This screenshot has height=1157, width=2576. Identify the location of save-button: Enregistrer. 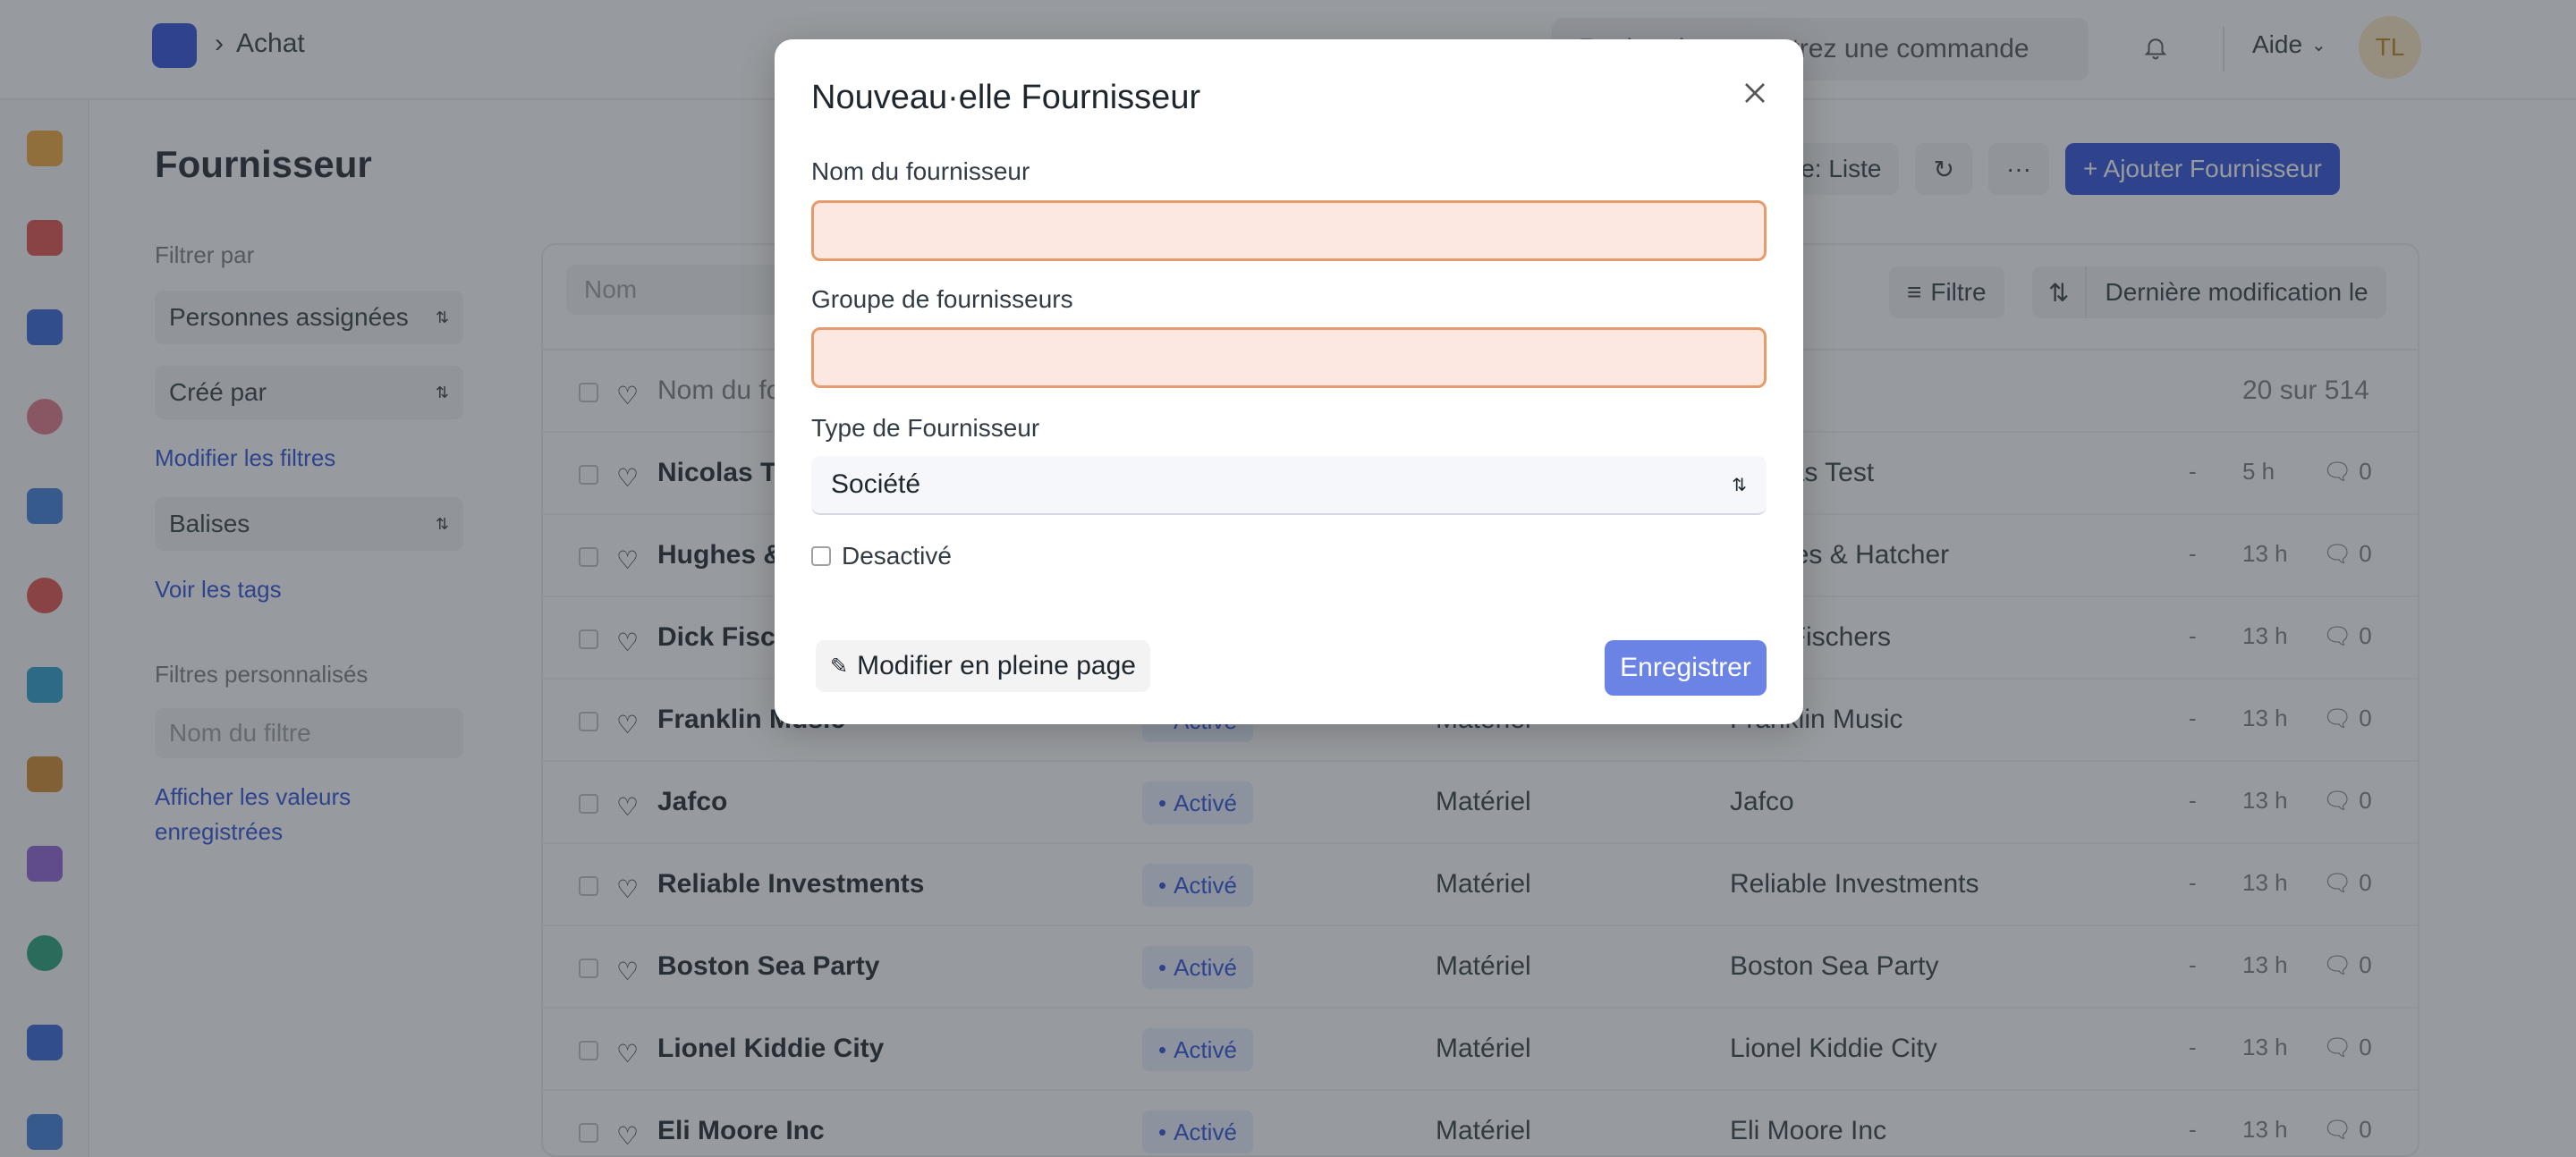
(1686, 668).